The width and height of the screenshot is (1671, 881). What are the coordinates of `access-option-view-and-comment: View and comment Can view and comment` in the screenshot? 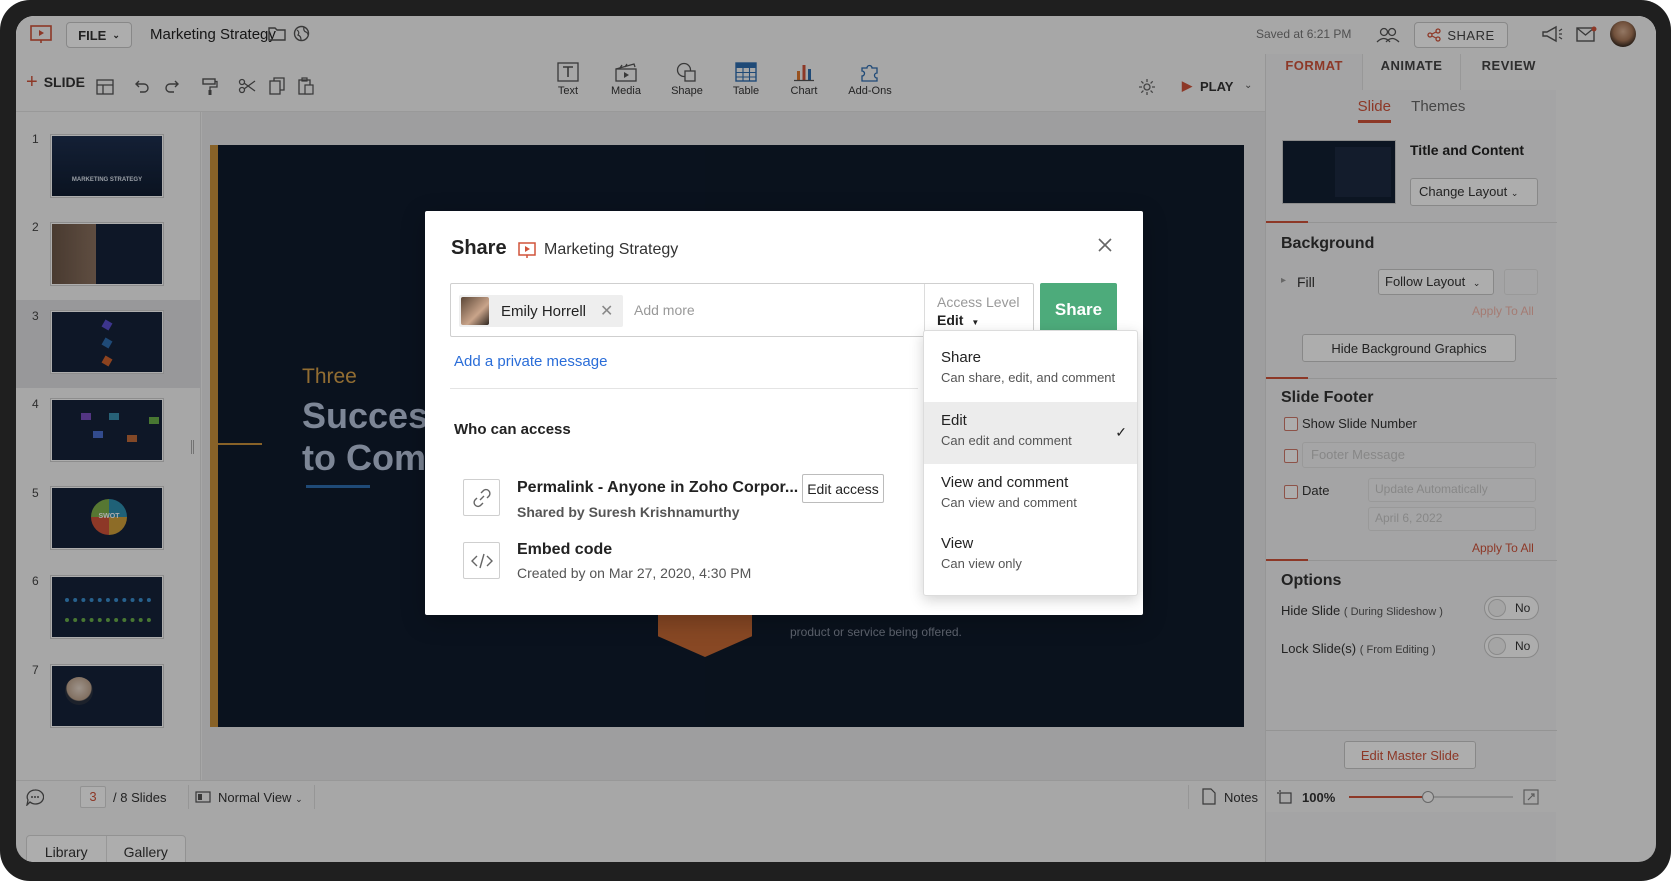 It's located at (1030, 495).